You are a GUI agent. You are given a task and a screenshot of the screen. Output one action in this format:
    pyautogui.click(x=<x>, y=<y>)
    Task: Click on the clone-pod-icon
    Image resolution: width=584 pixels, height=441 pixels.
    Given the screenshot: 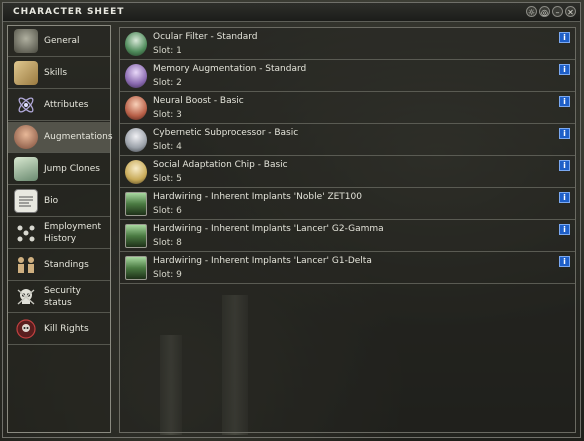 What is the action you would take?
    pyautogui.click(x=26, y=169)
    